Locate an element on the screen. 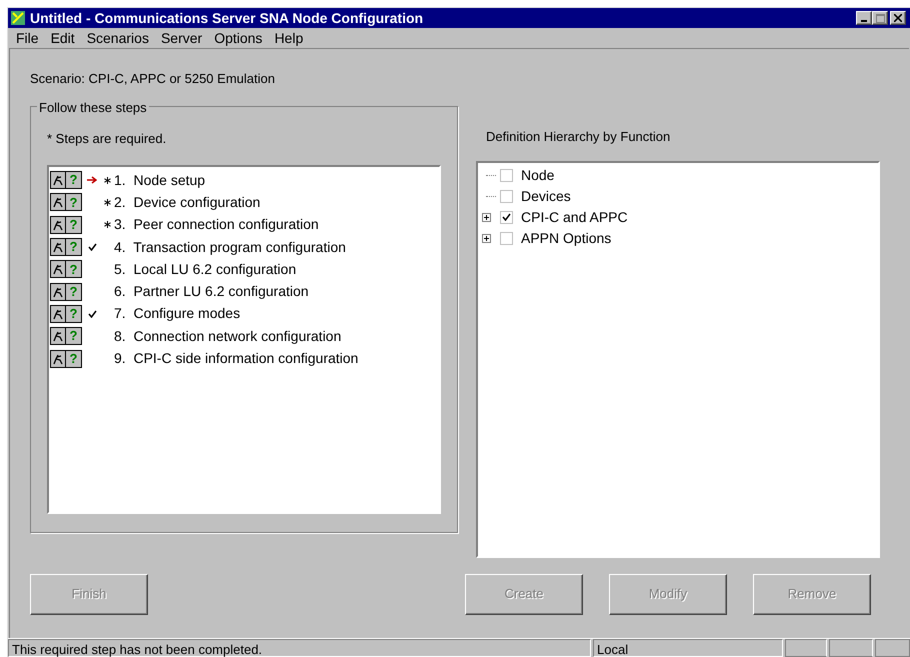  close-button is located at coordinates (898, 18).